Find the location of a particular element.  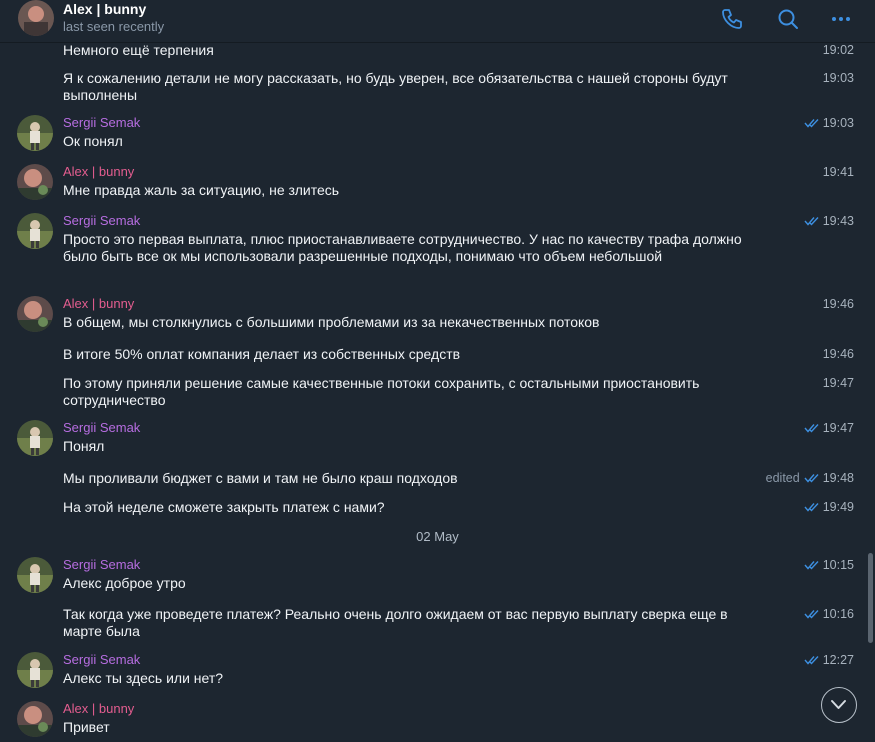

time-label: 10:15 is located at coordinates (838, 565).